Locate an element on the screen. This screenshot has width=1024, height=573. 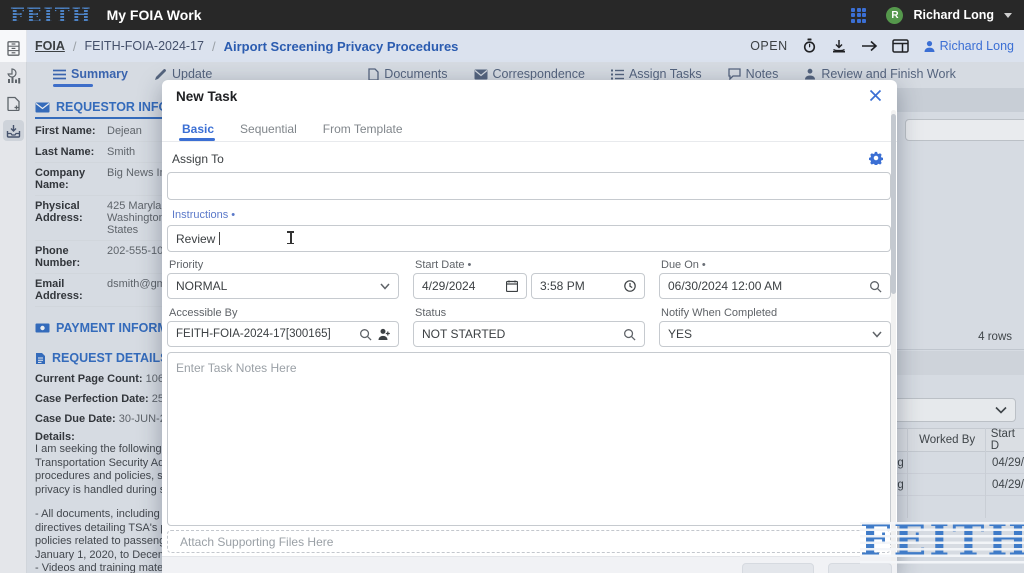
feith-watermark-logo: FEITH is located at coordinates (942, 541).